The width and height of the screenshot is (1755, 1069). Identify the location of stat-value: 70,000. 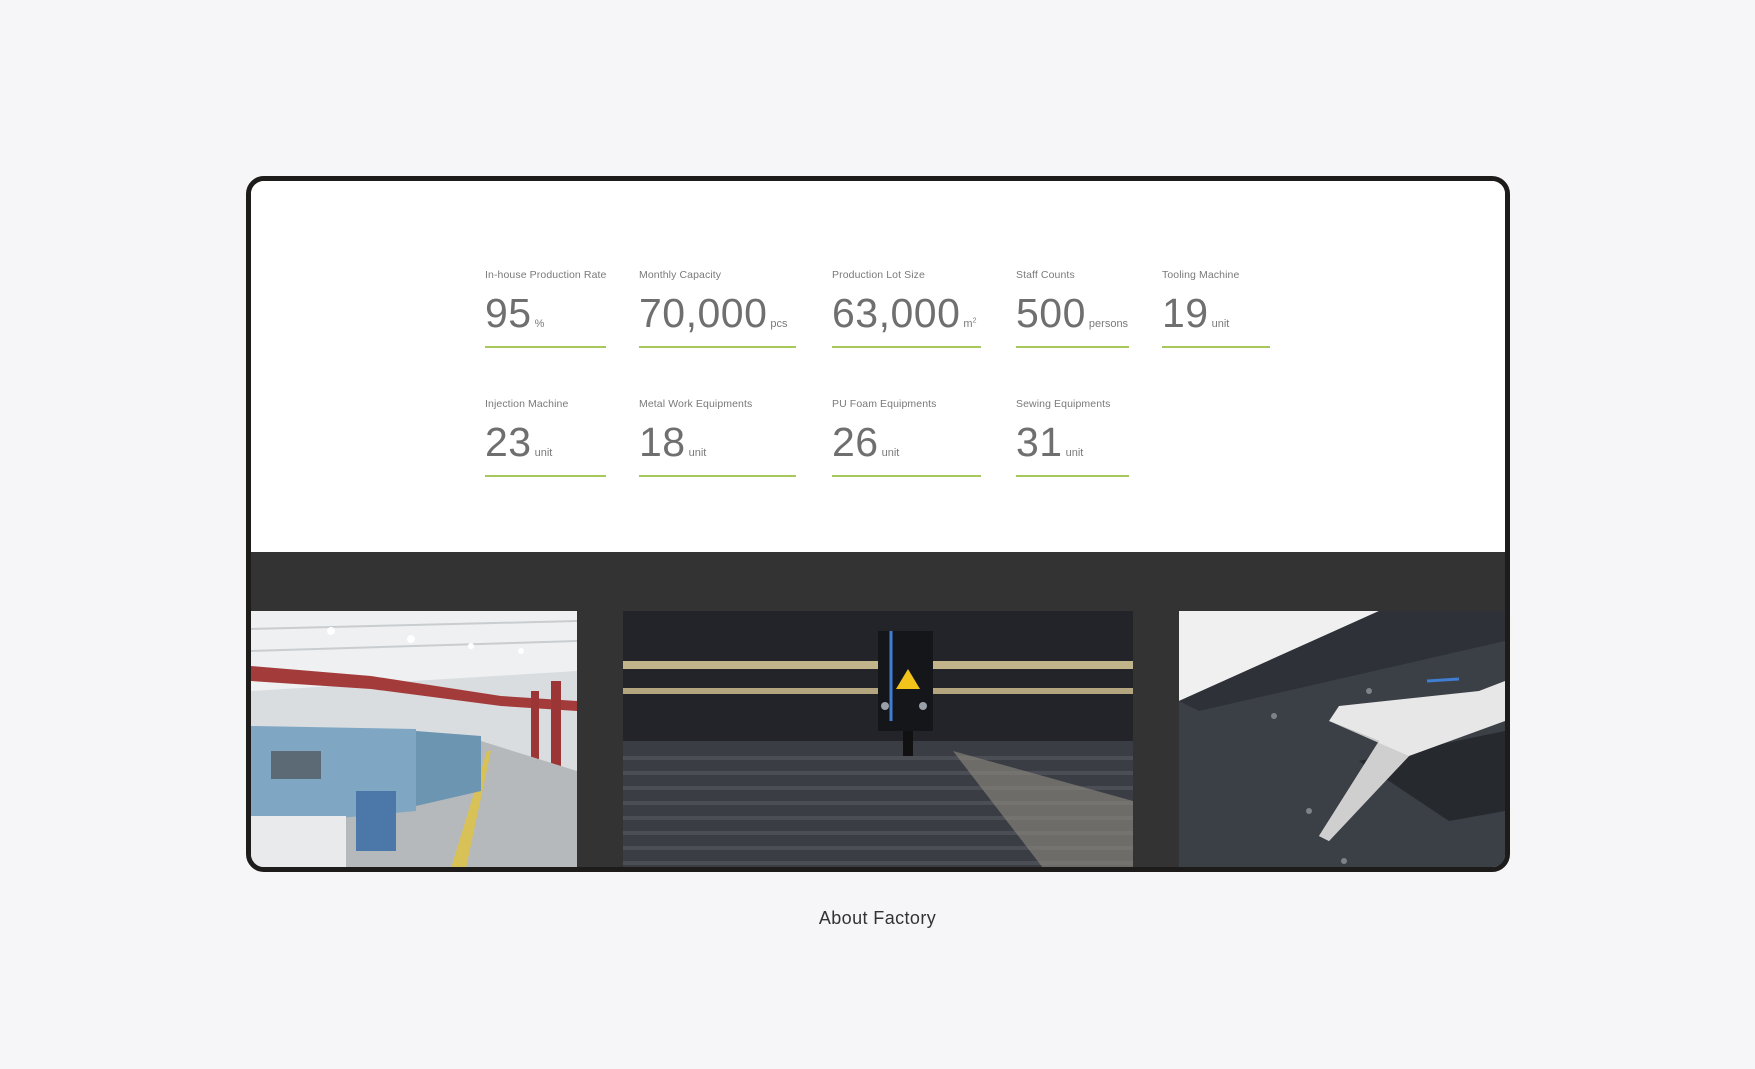
(703, 313).